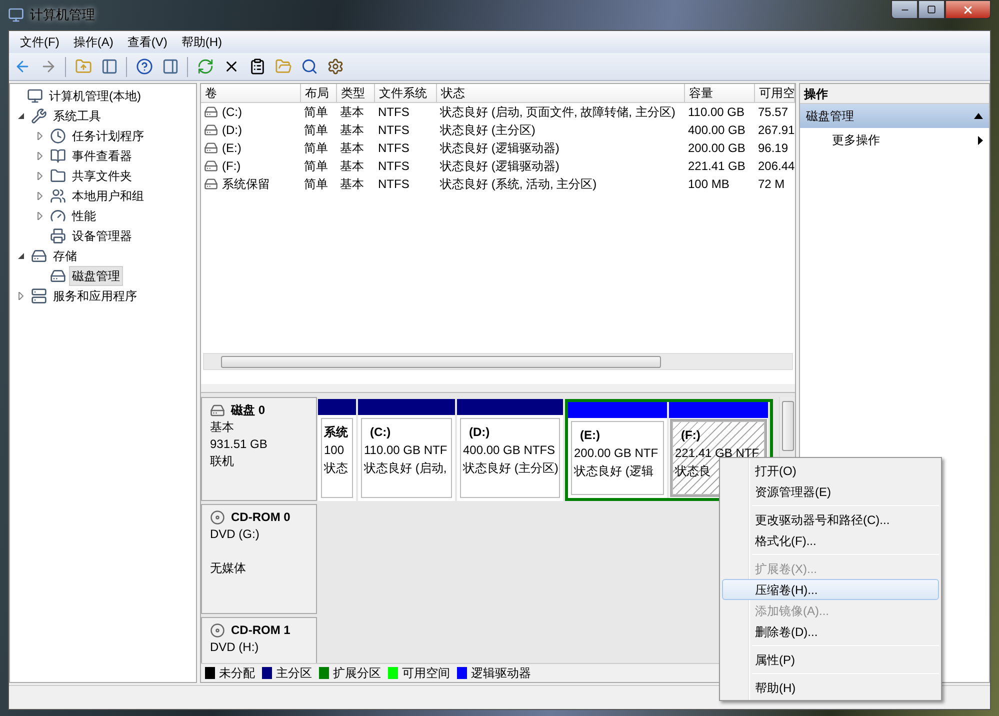 The image size is (999, 716). What do you see at coordinates (39, 296) in the screenshot?
I see `server-icon` at bounding box center [39, 296].